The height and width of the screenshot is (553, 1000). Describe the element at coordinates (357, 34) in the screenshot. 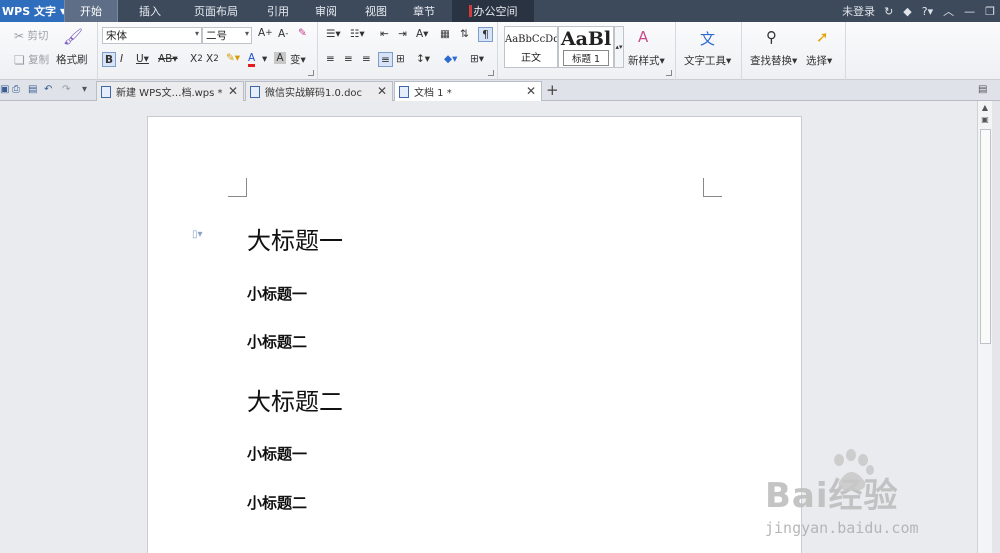

I see `numbered-list-icon: ☷▾` at that location.